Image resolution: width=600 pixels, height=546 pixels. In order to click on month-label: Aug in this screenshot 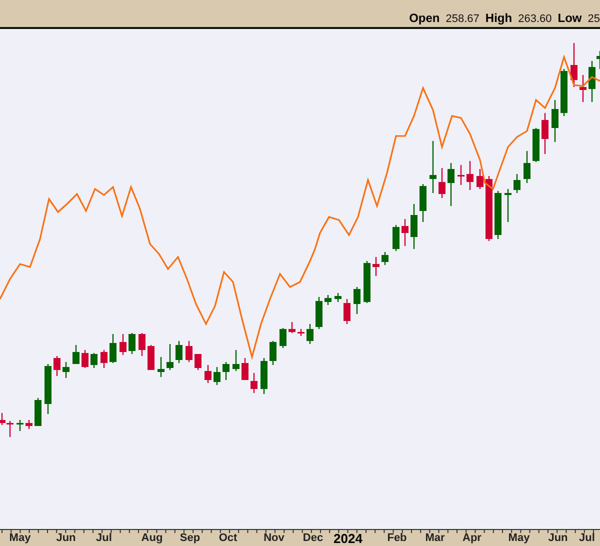, I will do `click(152, 539)`.